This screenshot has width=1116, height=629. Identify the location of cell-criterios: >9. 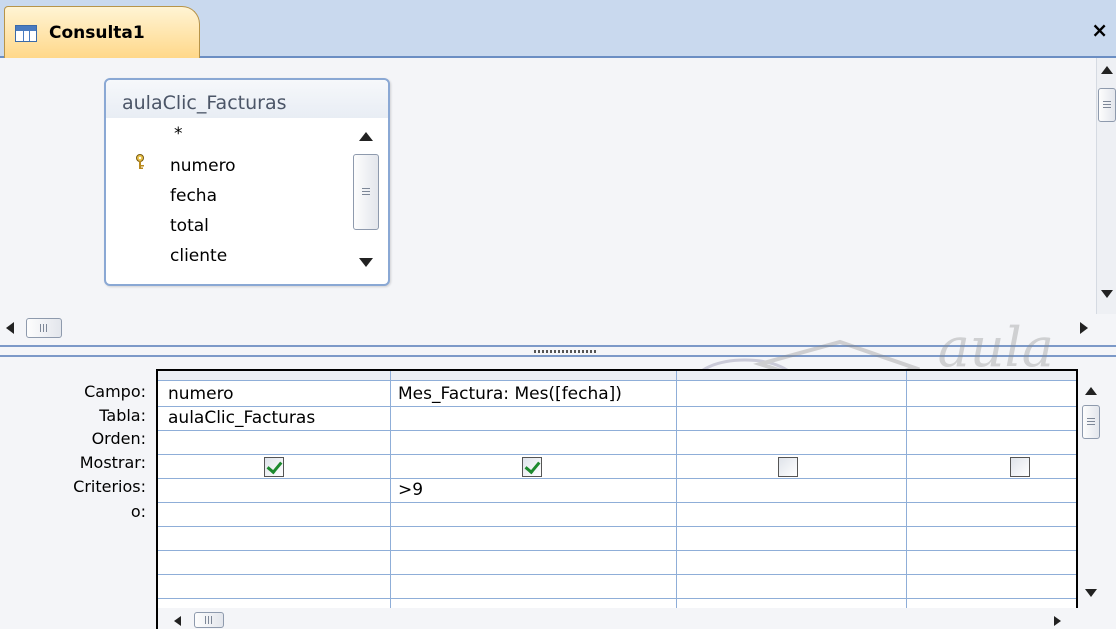
(410, 490).